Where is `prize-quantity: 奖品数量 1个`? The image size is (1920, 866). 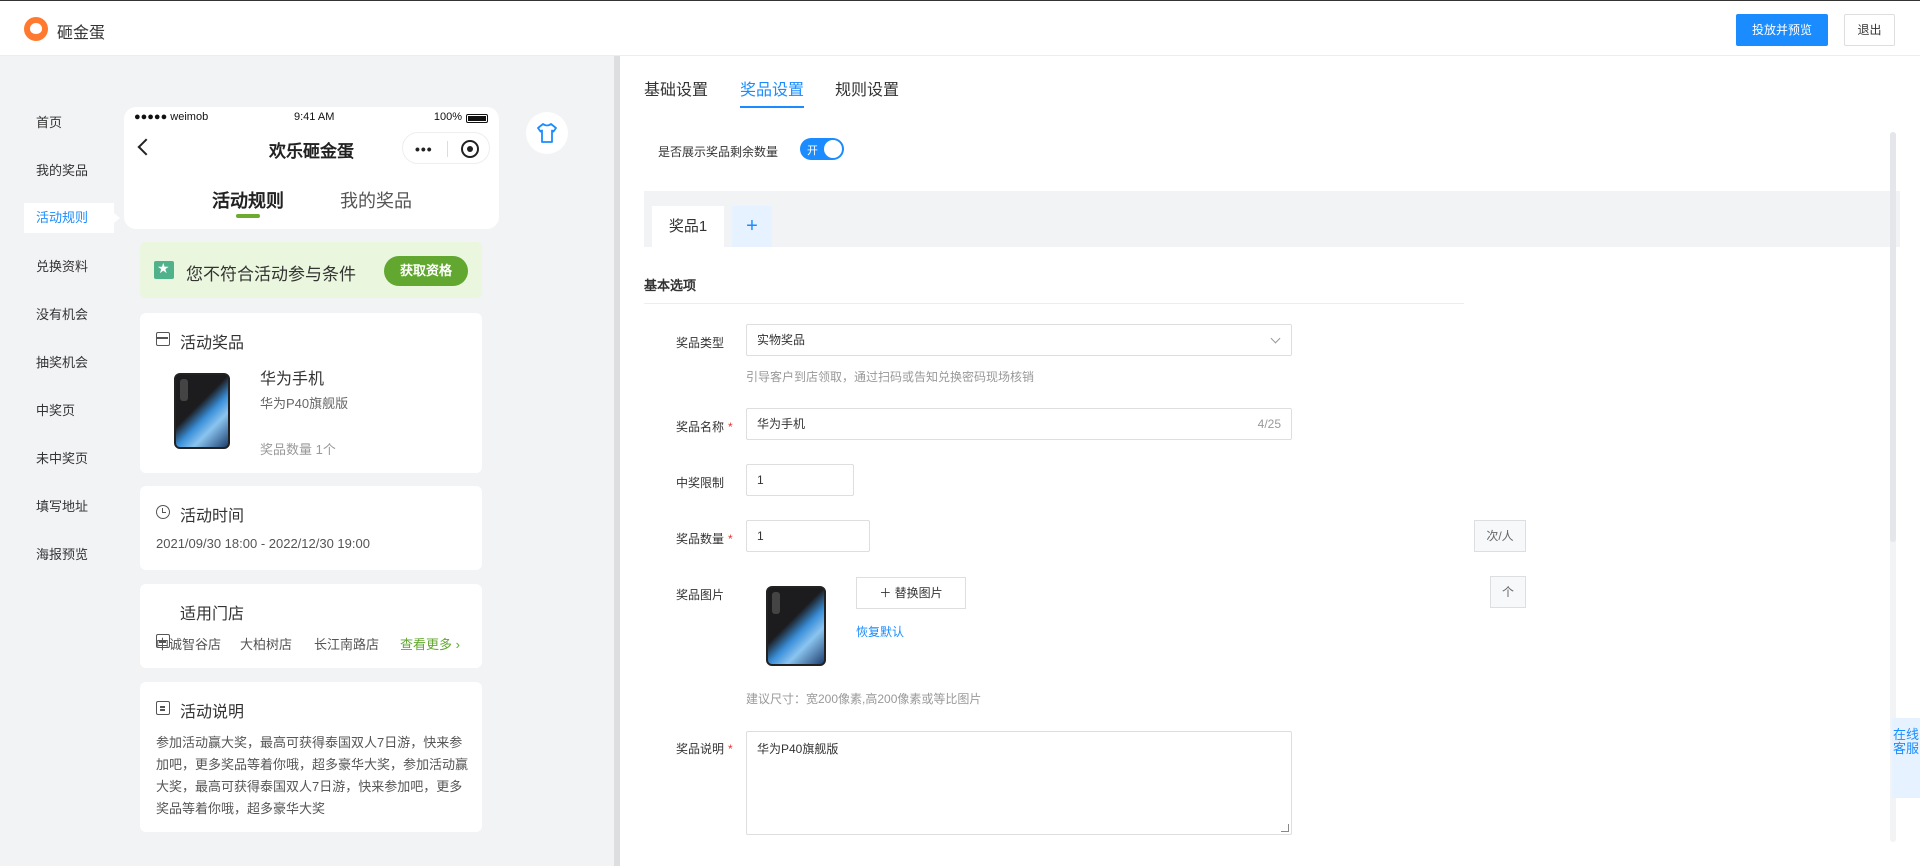 prize-quantity: 奖品数量 1个 is located at coordinates (298, 449).